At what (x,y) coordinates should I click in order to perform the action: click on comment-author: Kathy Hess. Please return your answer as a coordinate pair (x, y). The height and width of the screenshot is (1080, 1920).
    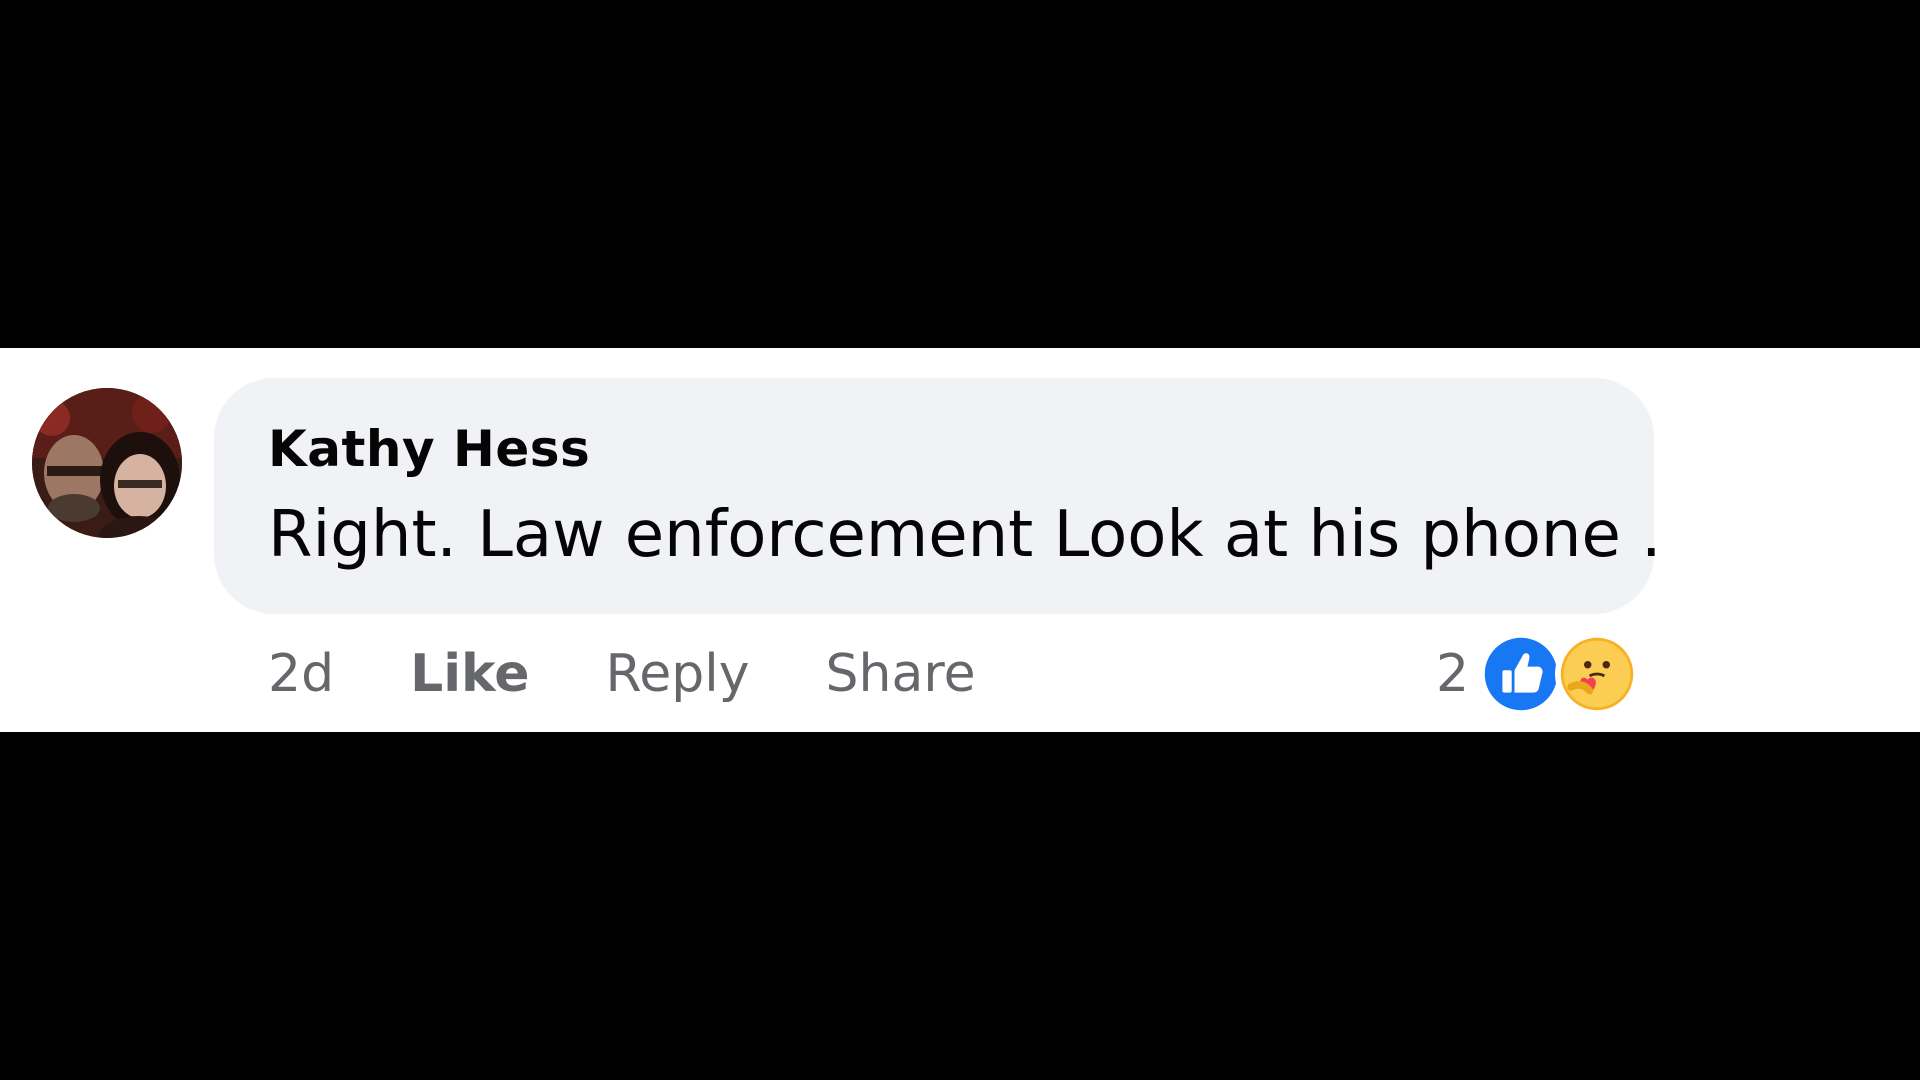
    Looking at the image, I should click on (429, 449).